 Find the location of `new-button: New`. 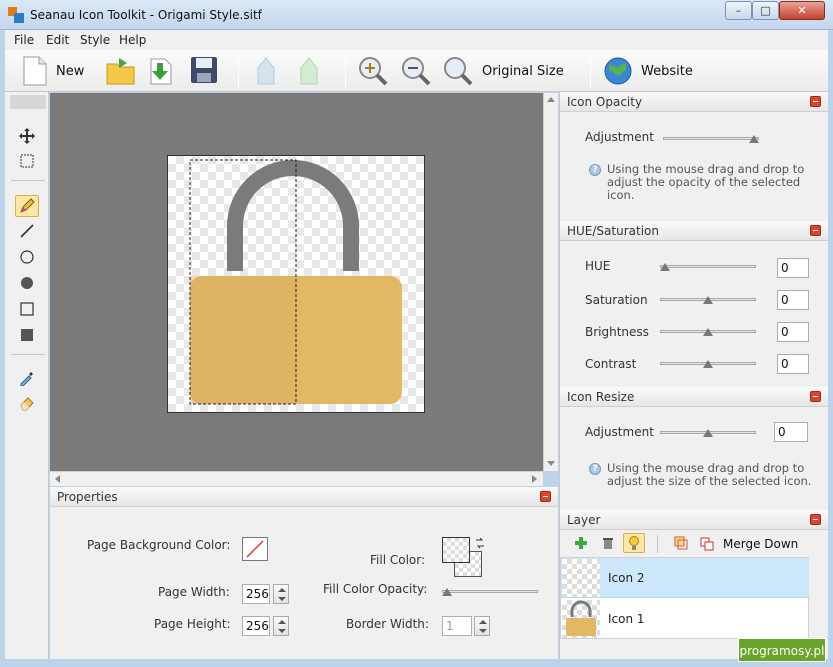

new-button: New is located at coordinates (53, 71).